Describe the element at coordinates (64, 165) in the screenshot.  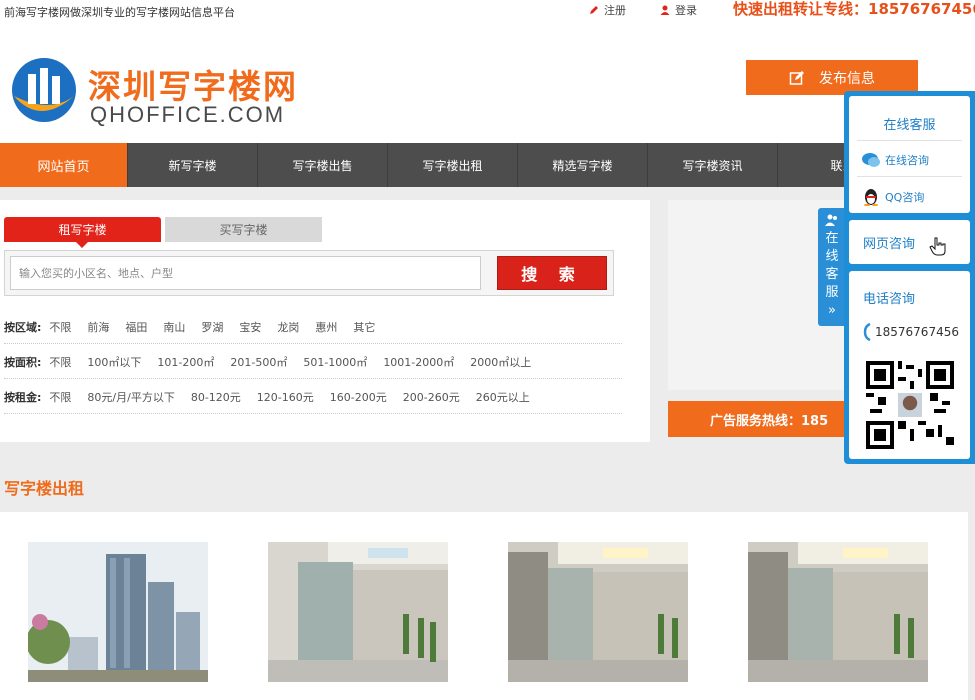
I see `nav-item-home: 网站首页` at that location.